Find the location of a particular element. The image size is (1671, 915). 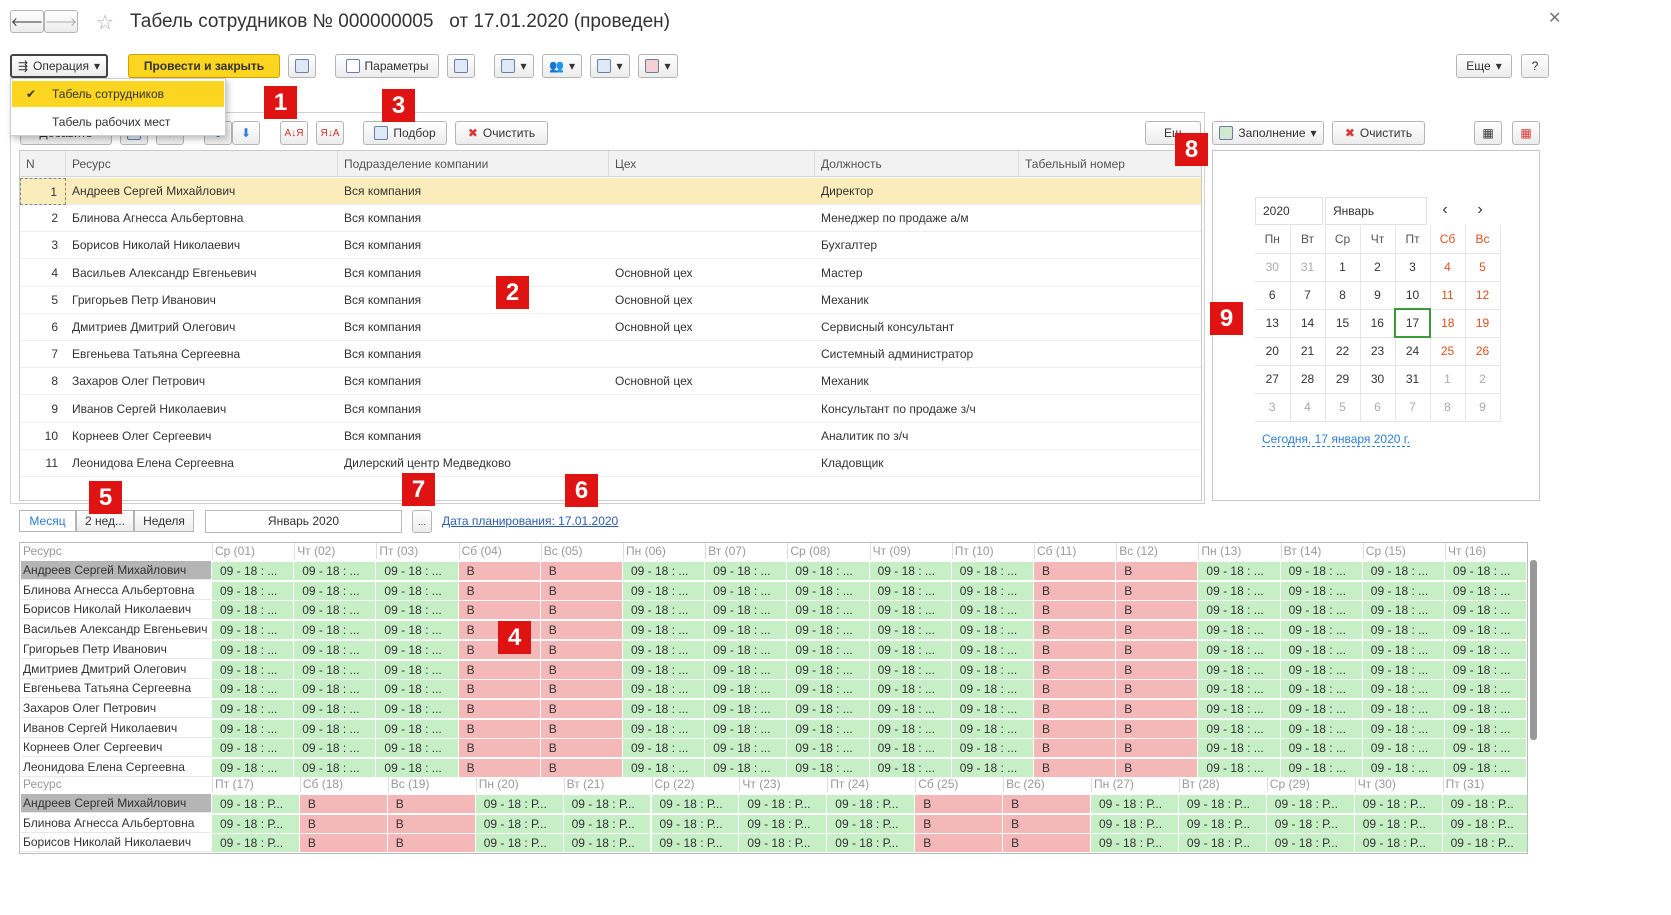

calendar-day: 11 is located at coordinates (1448, 295).